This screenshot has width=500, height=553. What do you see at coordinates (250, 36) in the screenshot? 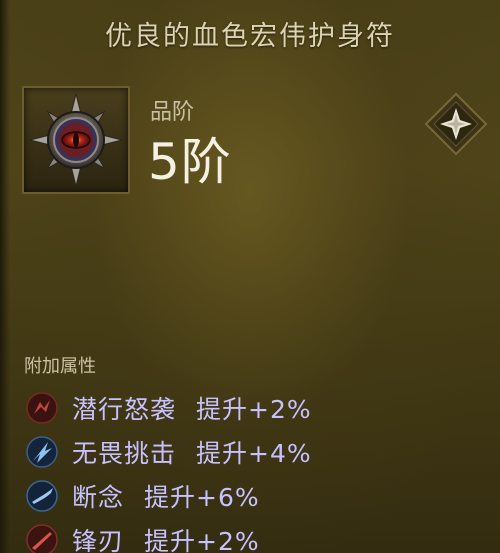
I see `item-title: 优良的血色宏伟护身符` at bounding box center [250, 36].